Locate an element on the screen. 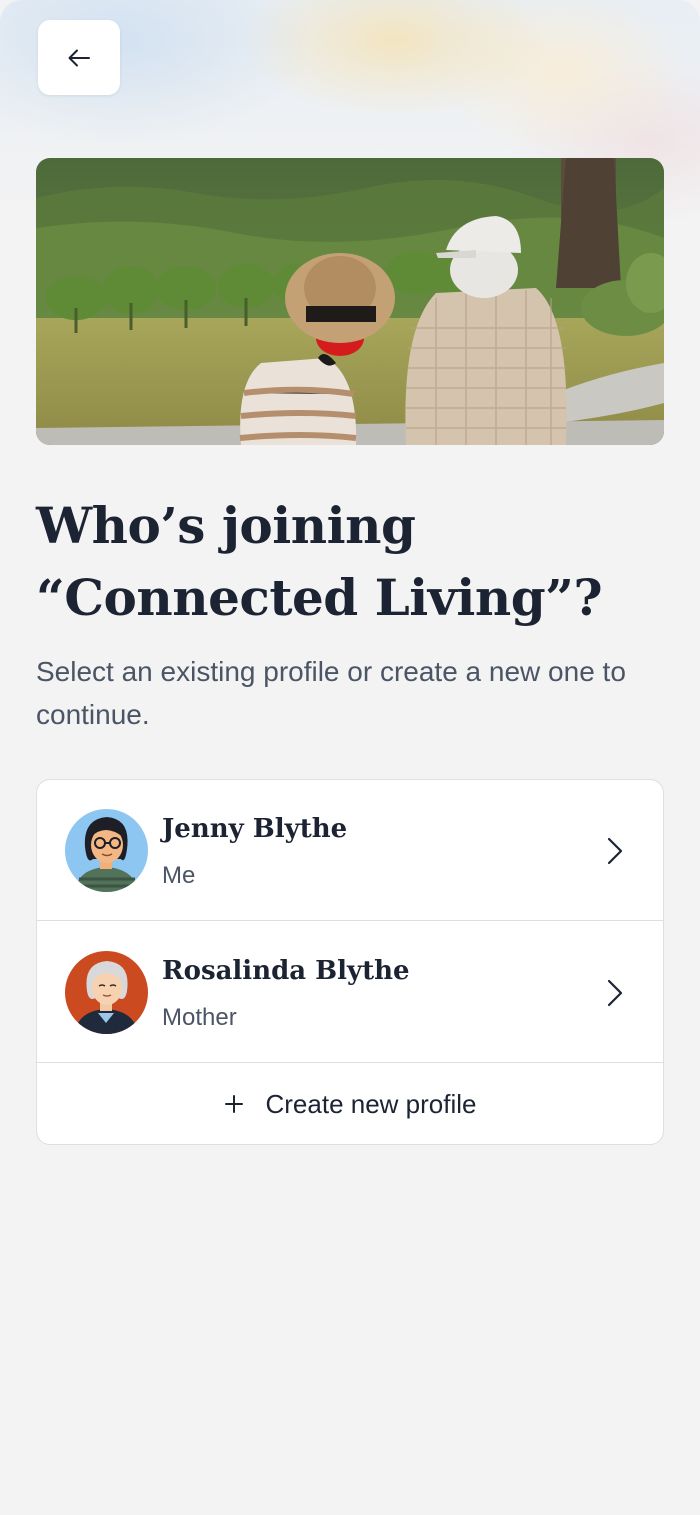 Image resolution: width=700 pixels, height=1515 pixels. create-new-profile-label: Create new profile is located at coordinates (371, 1103).